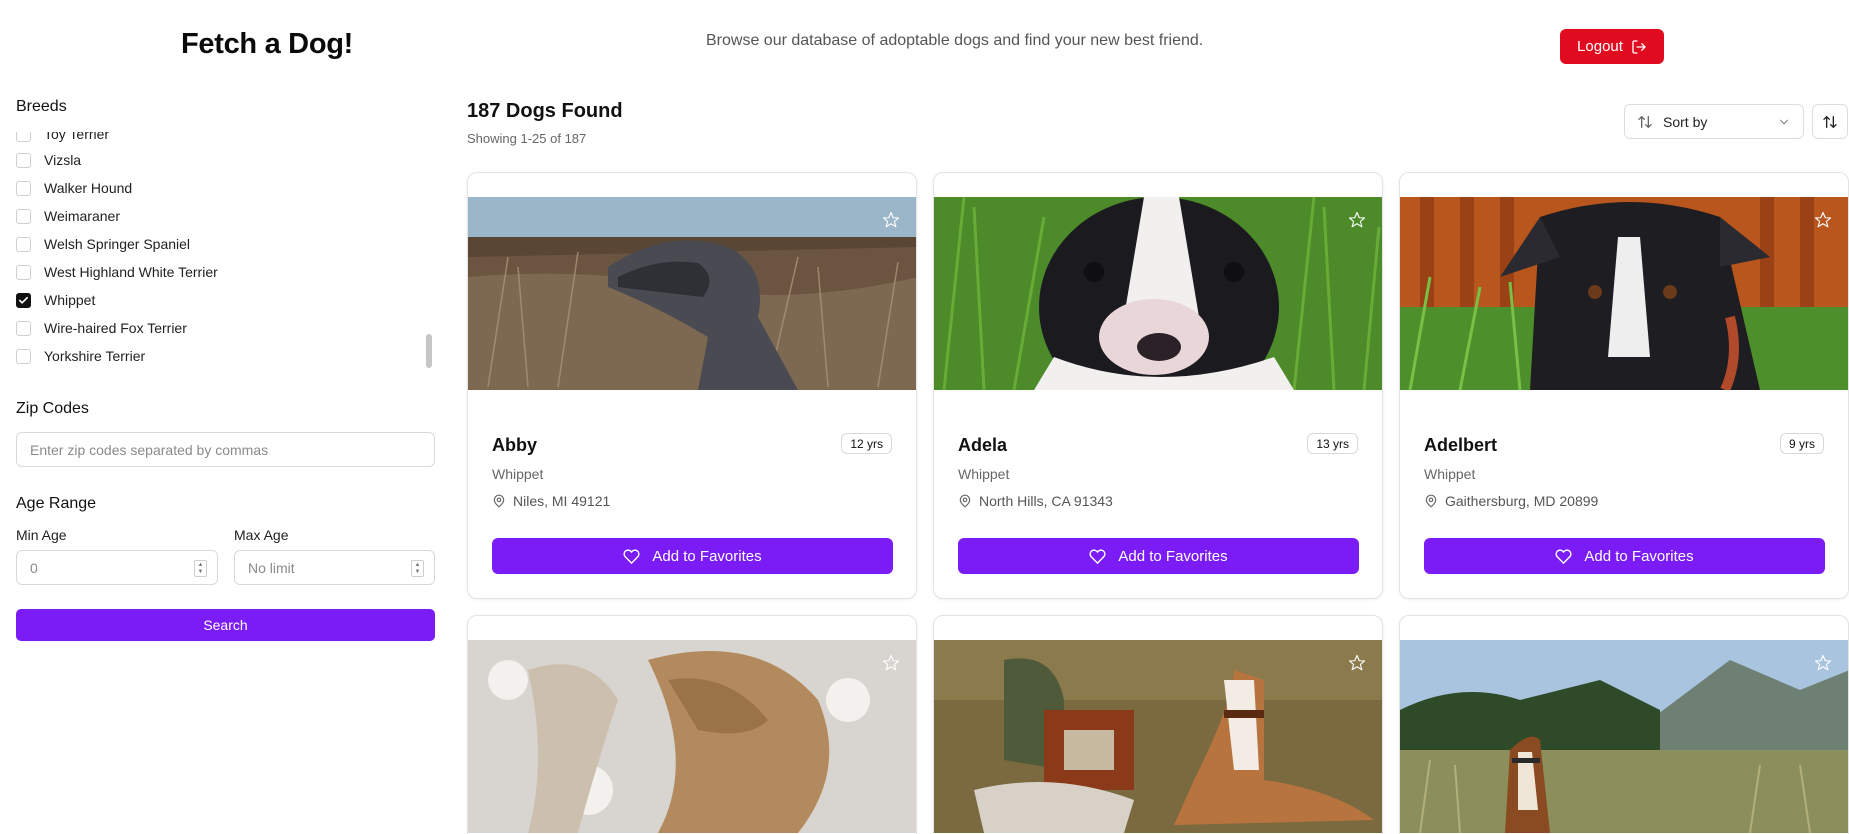 Image resolution: width=1849 pixels, height=834 pixels. Describe the element at coordinates (88, 188) in the screenshot. I see `breed-label: Walker Hound` at that location.